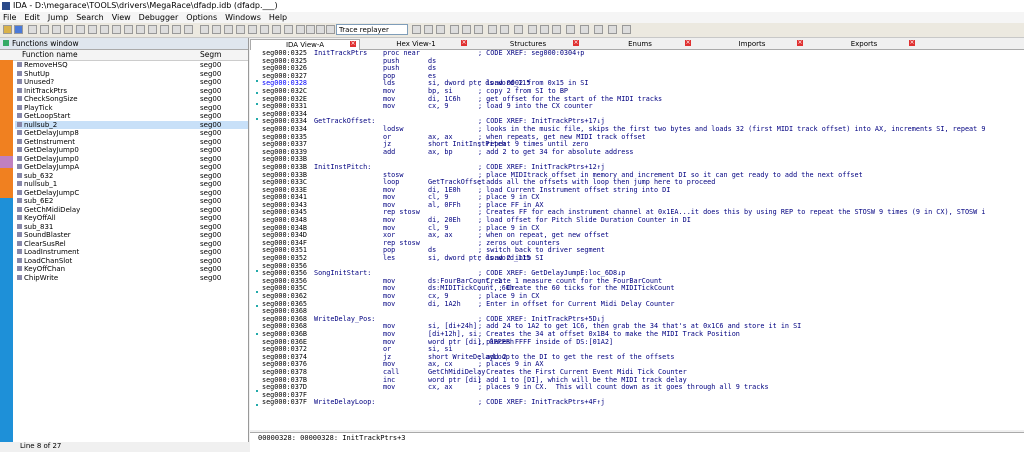 This screenshot has width=1024, height=452. I want to click on function-row: nullsub_2 seg00, so click(131, 124).